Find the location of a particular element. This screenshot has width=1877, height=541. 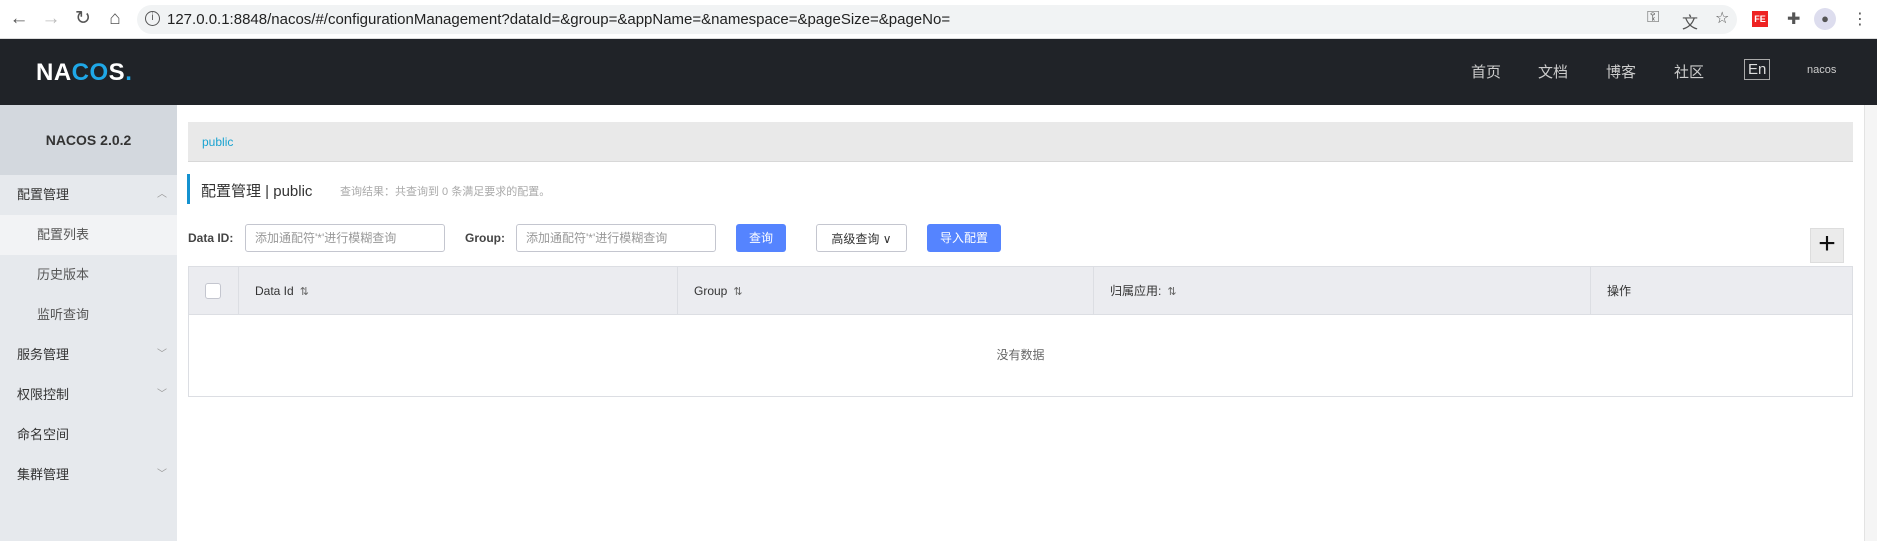

reload-icon: ↻ is located at coordinates (83, 19).